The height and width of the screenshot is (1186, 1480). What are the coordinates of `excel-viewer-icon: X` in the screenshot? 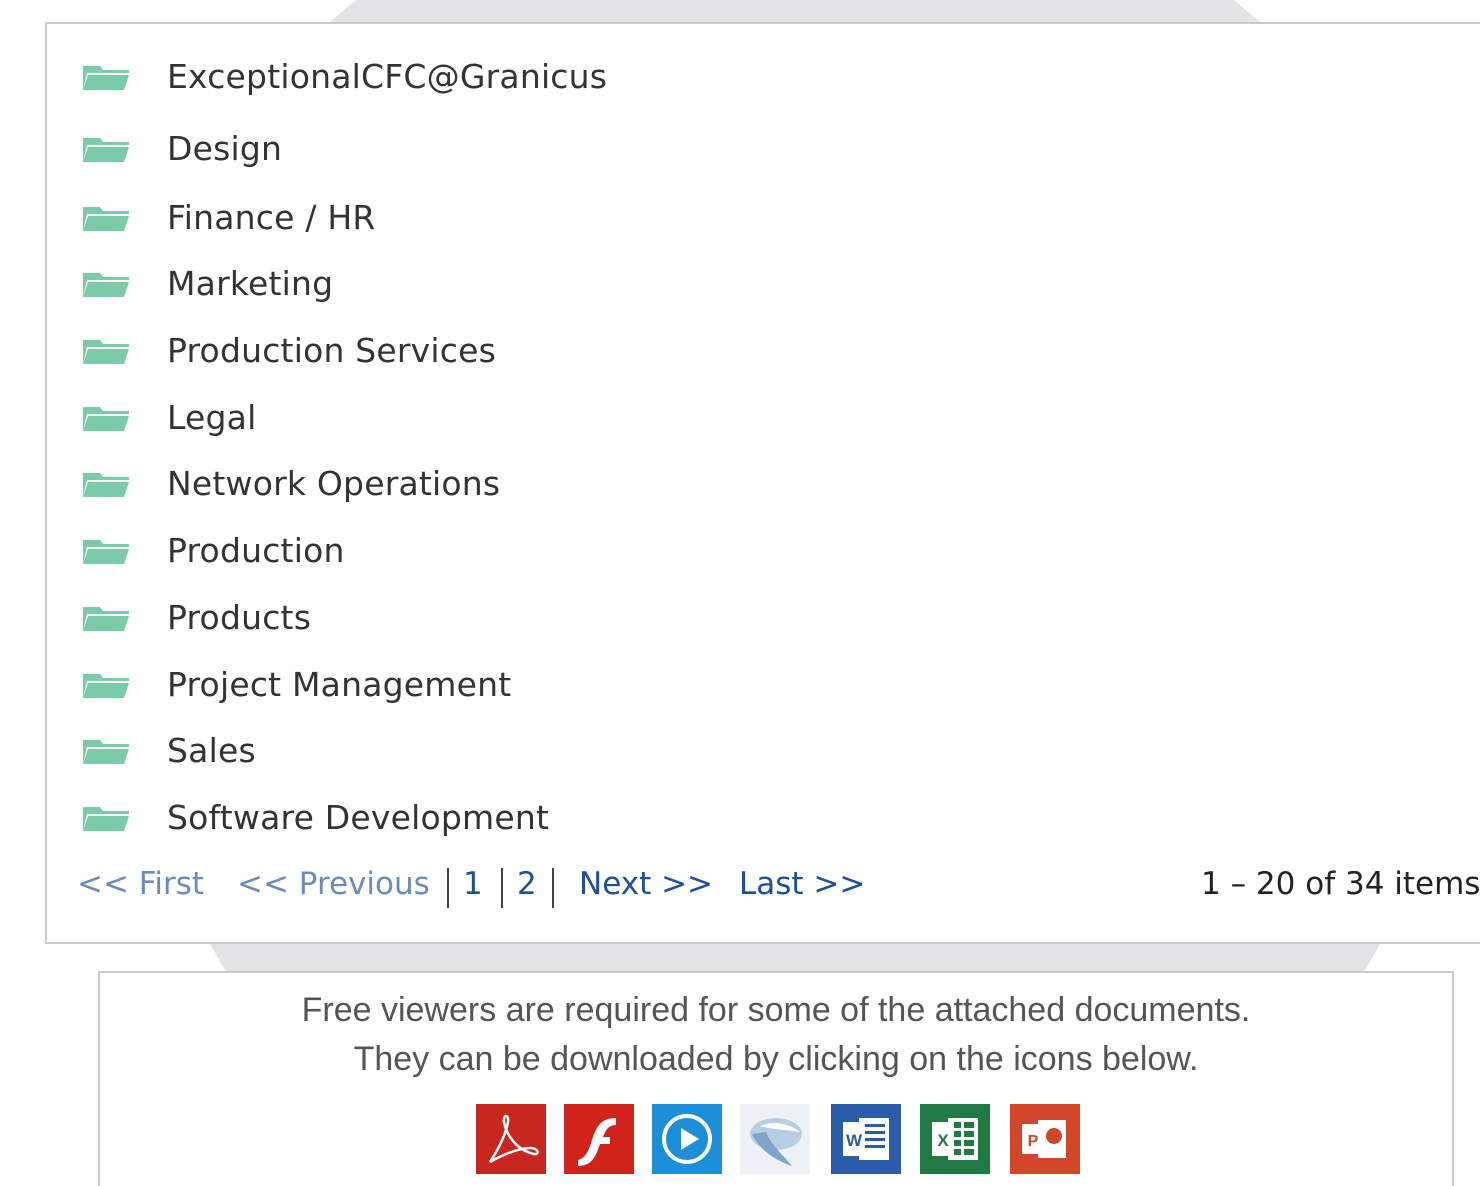 It's located at (955, 1139).